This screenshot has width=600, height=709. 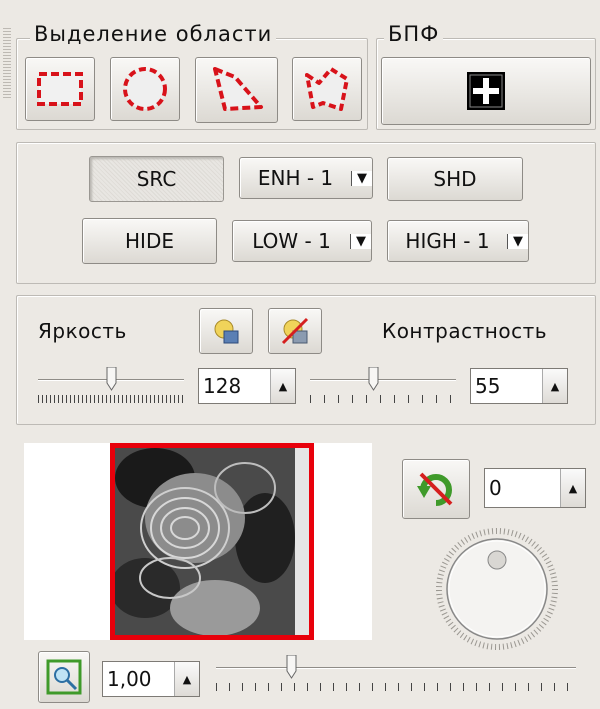 I want to click on high-combo: HIGH - 1 ▼, so click(x=458, y=241).